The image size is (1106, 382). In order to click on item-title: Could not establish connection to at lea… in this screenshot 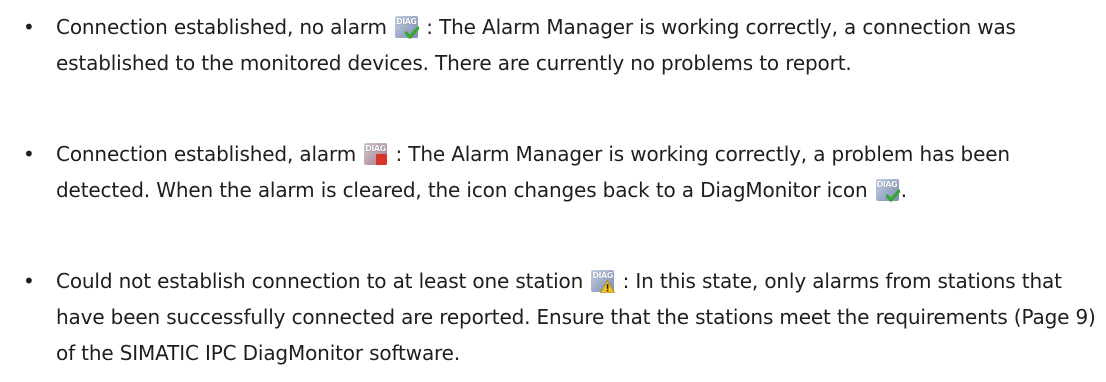, I will do `click(320, 281)`.